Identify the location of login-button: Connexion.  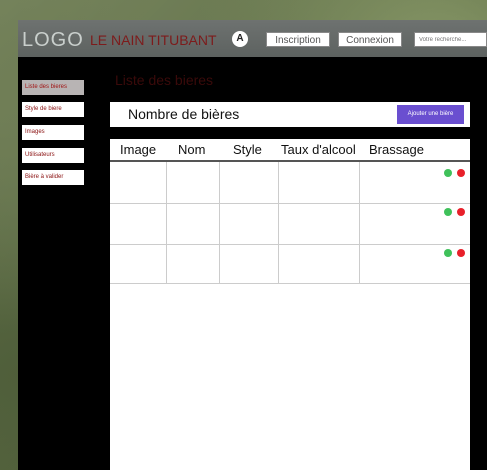
(370, 39).